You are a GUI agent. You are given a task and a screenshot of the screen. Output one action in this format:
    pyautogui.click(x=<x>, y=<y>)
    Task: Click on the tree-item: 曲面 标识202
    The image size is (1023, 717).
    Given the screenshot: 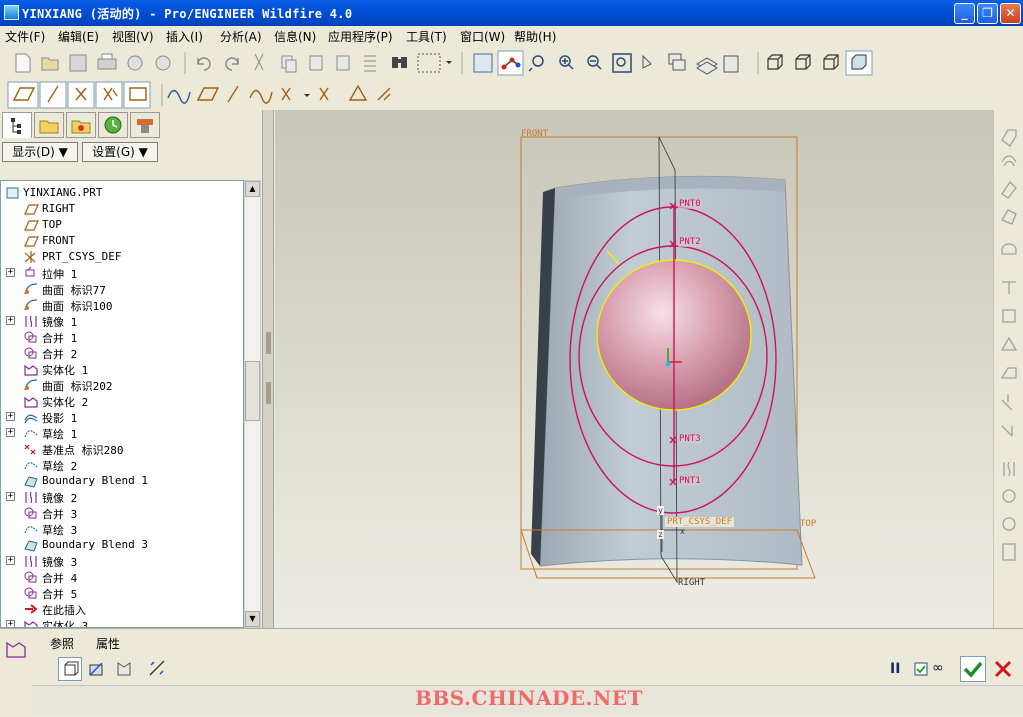 What is the action you would take?
    pyautogui.click(x=122, y=385)
    